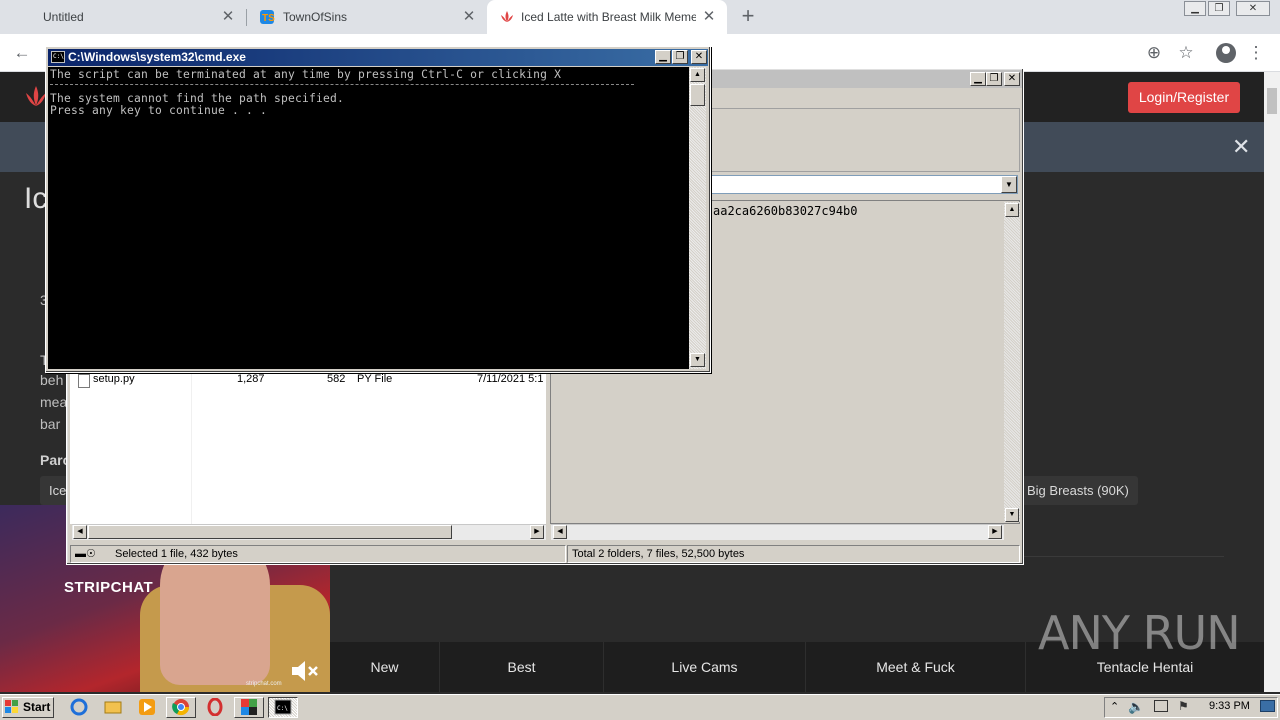 The image size is (1280, 720). Describe the element at coordinates (304, 671) in the screenshot. I see `mute-icon` at that location.